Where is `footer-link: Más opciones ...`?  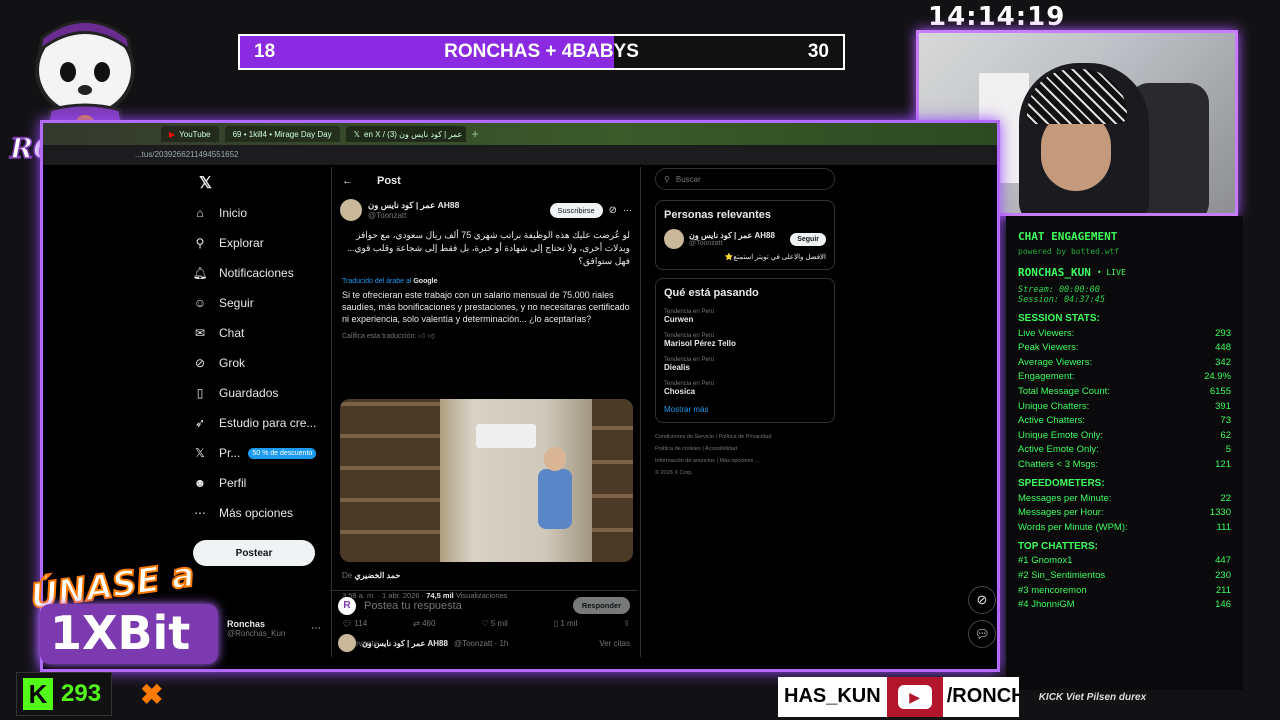 footer-link: Más opciones ... is located at coordinates (739, 461).